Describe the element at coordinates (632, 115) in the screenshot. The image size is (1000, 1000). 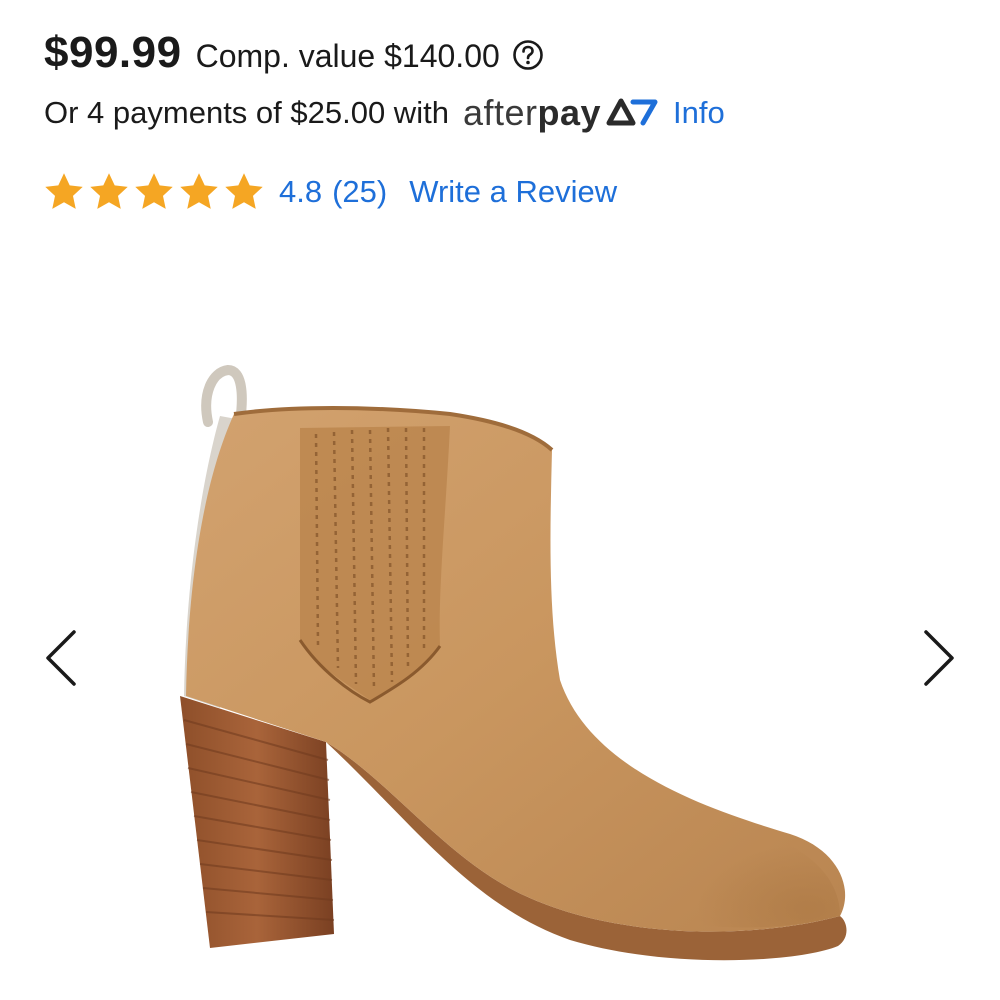
I see `afterpay-arrows-icon` at that location.